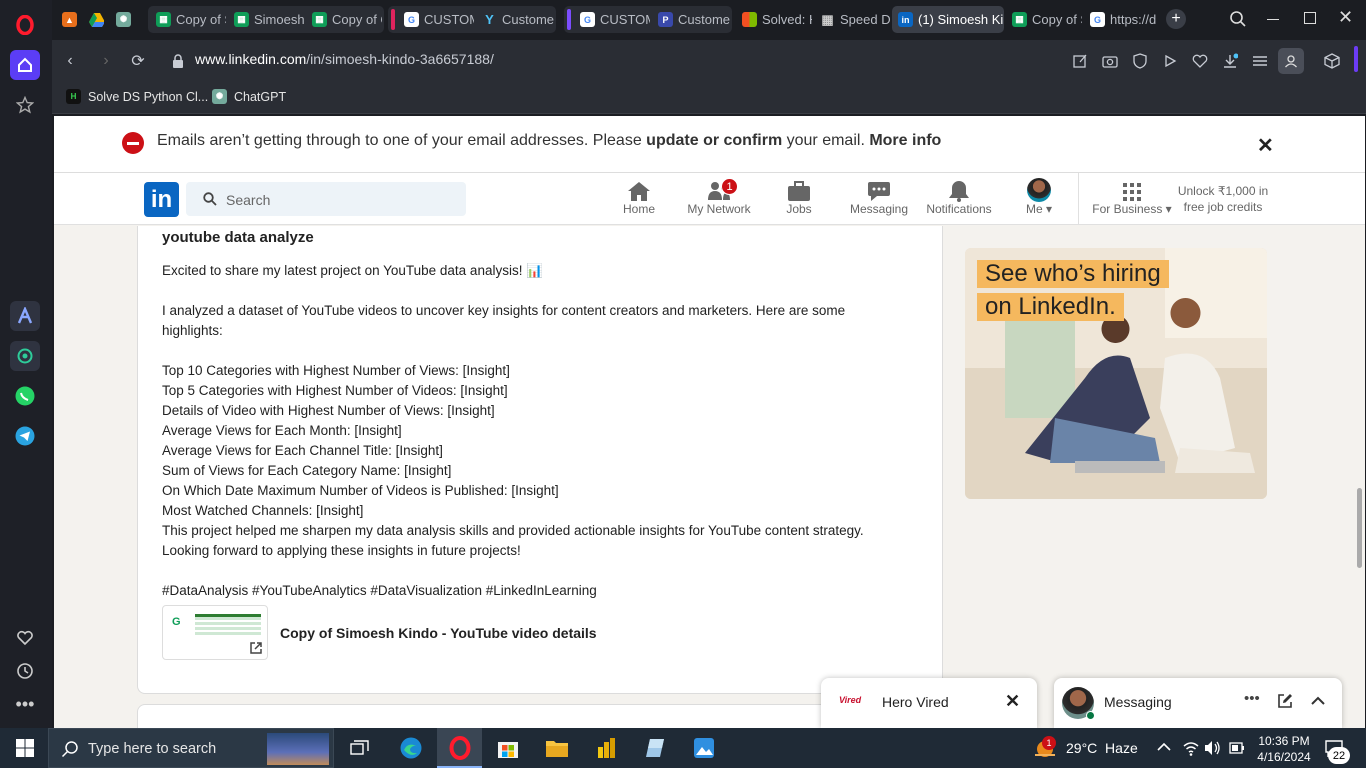  What do you see at coordinates (1110, 61) in the screenshot?
I see `camera-icon` at bounding box center [1110, 61].